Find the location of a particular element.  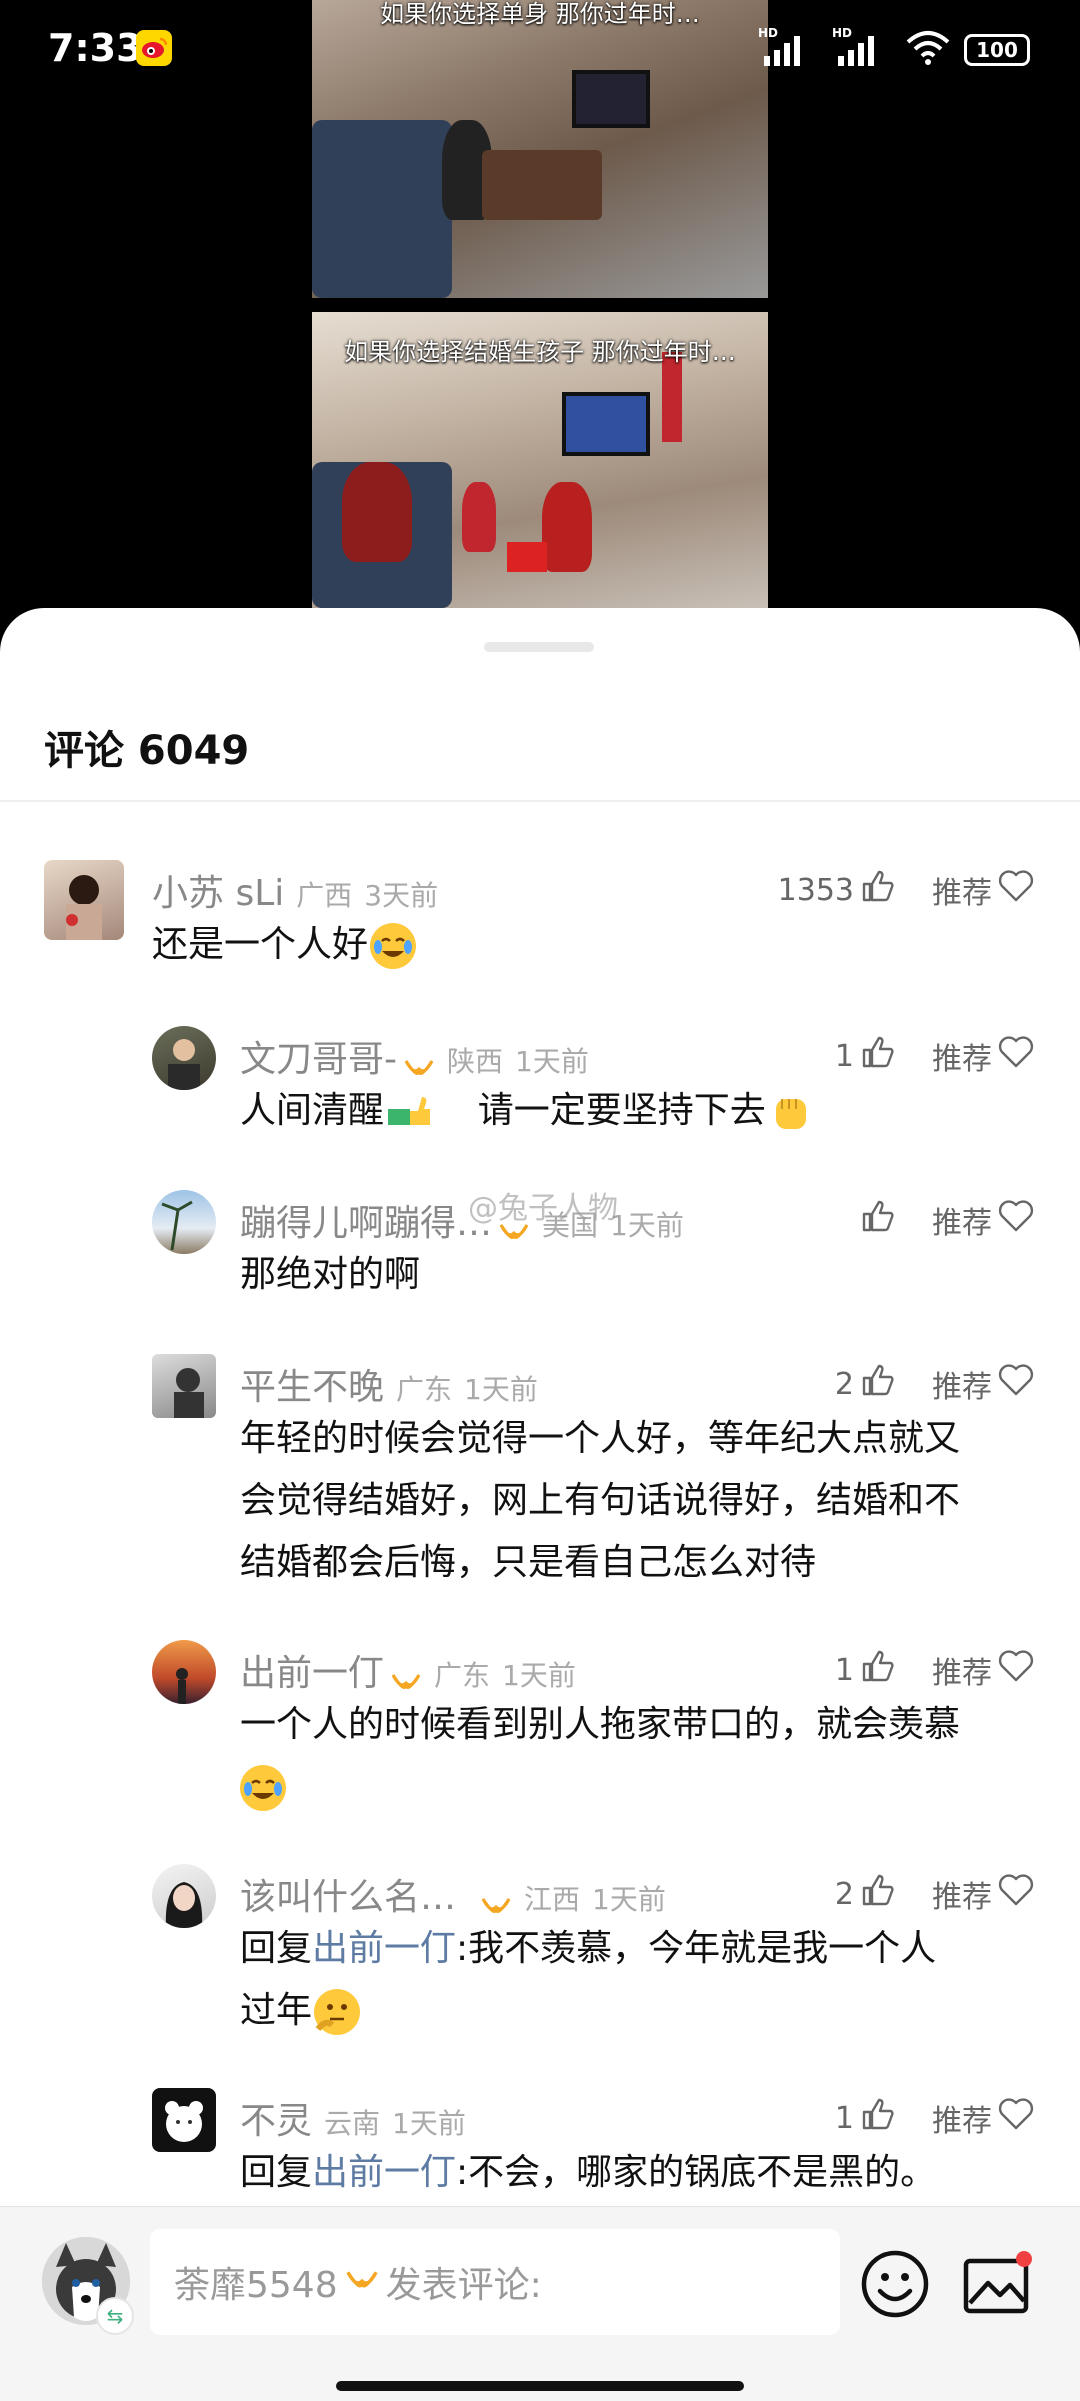

input-placeholder: 发表评论: is located at coordinates (463, 2285).